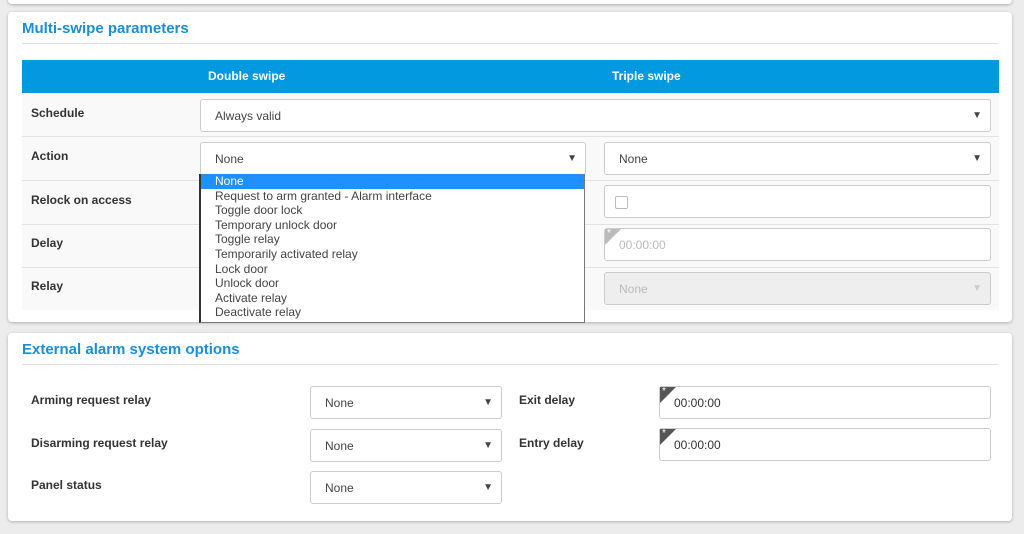 The image size is (1024, 534). What do you see at coordinates (81, 200) in the screenshot?
I see `relock-label: Relock on access` at bounding box center [81, 200].